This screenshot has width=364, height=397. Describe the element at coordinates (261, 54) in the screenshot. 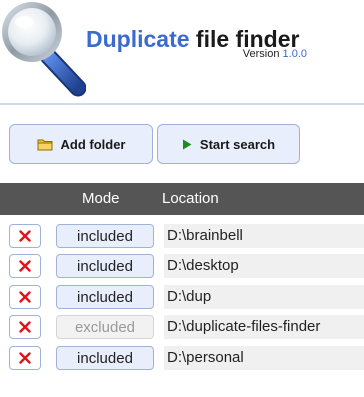

I see `version-label: Version` at that location.